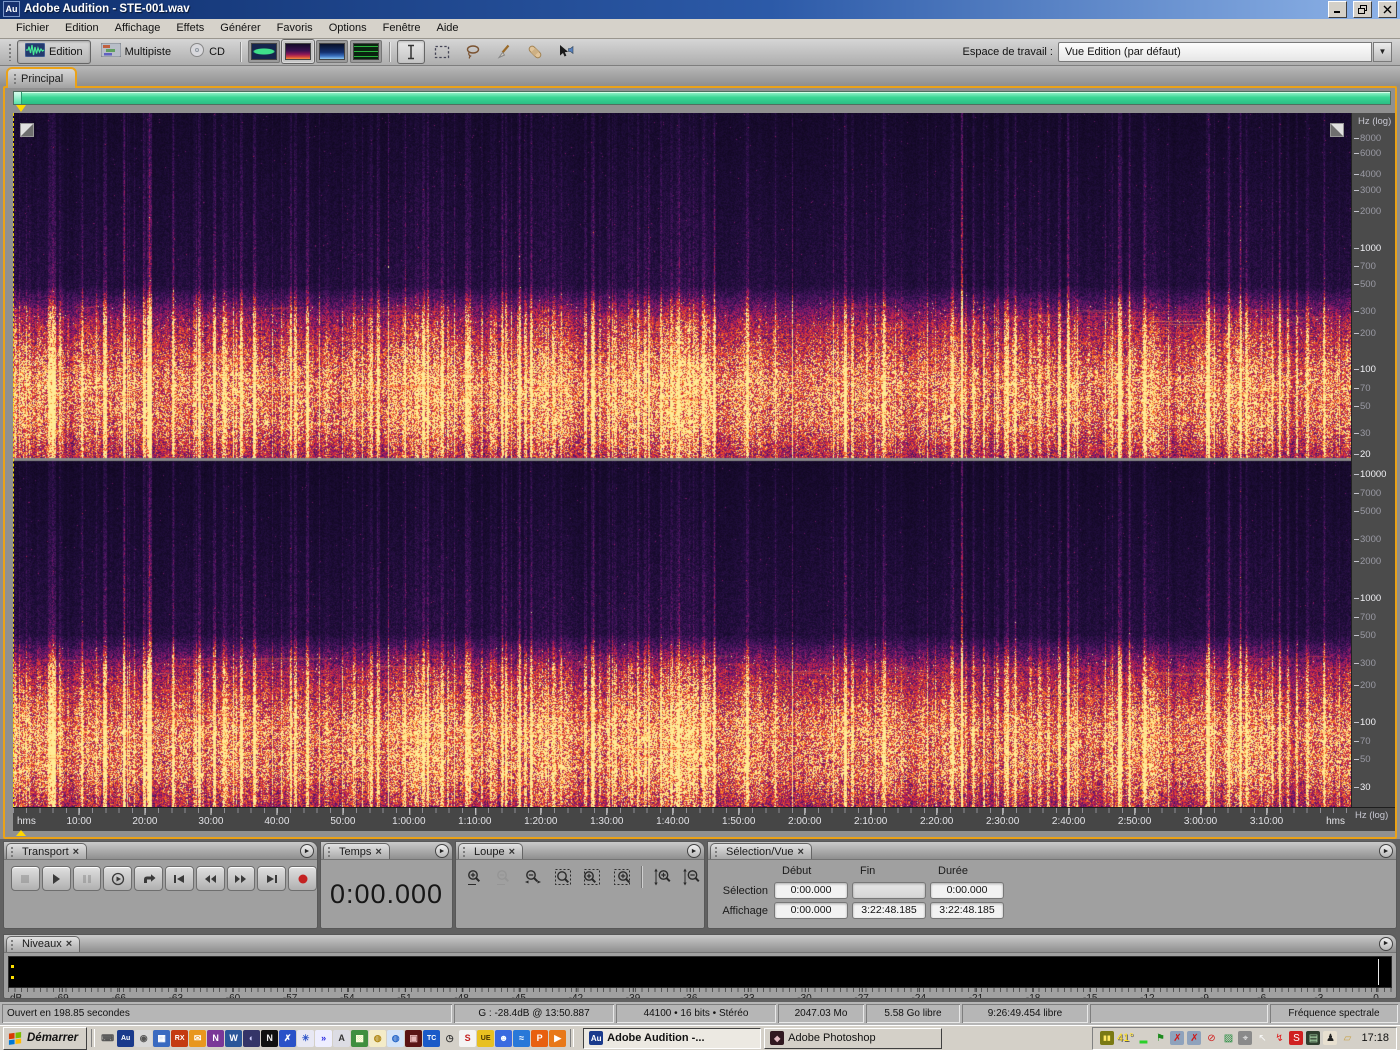 Image resolution: width=1400 pixels, height=1050 pixels. Describe the element at coordinates (661, 877) in the screenshot. I see `zoom-in-vertical-button` at that location.